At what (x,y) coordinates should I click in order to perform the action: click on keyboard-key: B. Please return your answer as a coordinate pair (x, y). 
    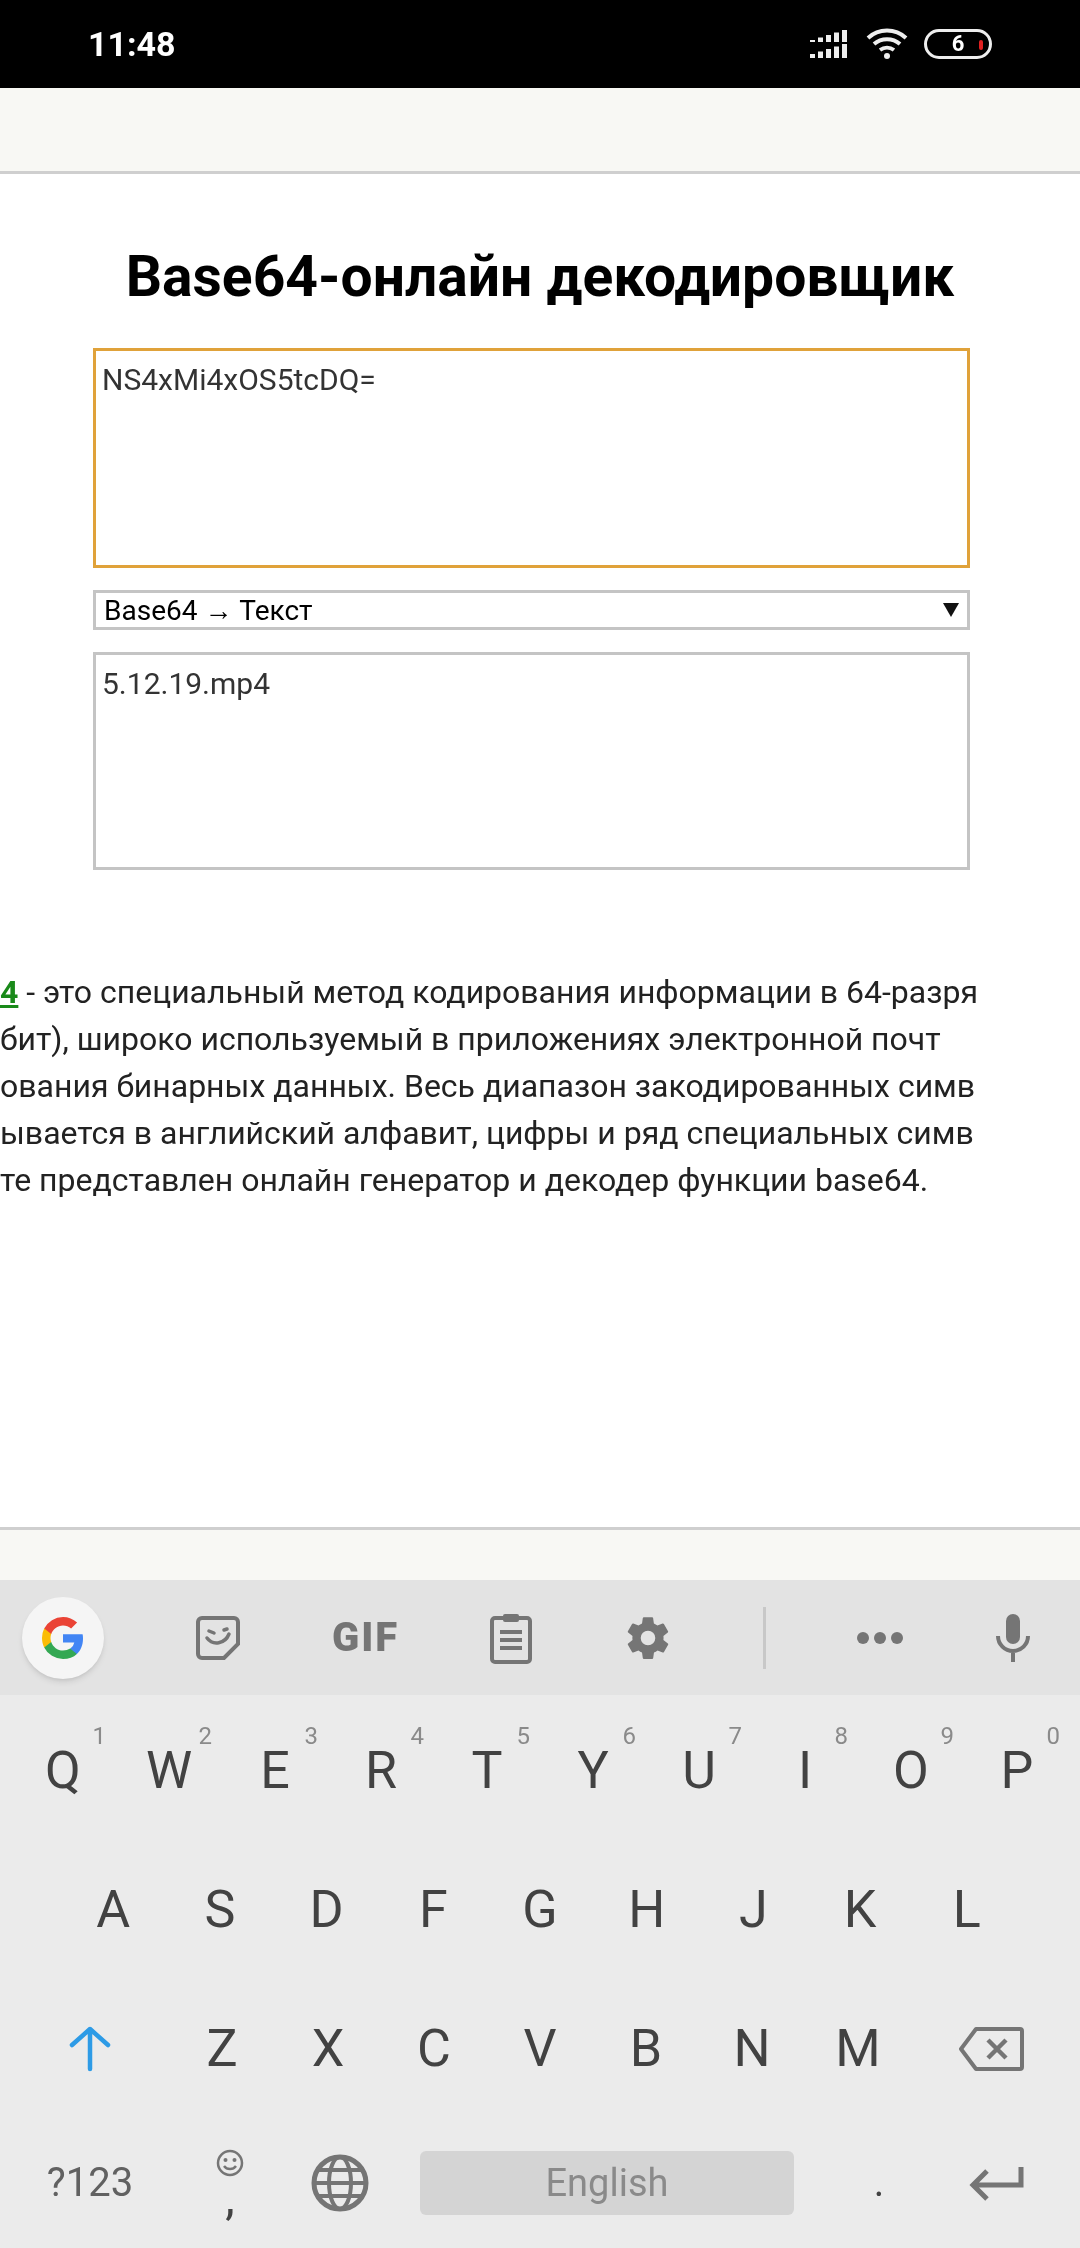
    Looking at the image, I should click on (646, 2048).